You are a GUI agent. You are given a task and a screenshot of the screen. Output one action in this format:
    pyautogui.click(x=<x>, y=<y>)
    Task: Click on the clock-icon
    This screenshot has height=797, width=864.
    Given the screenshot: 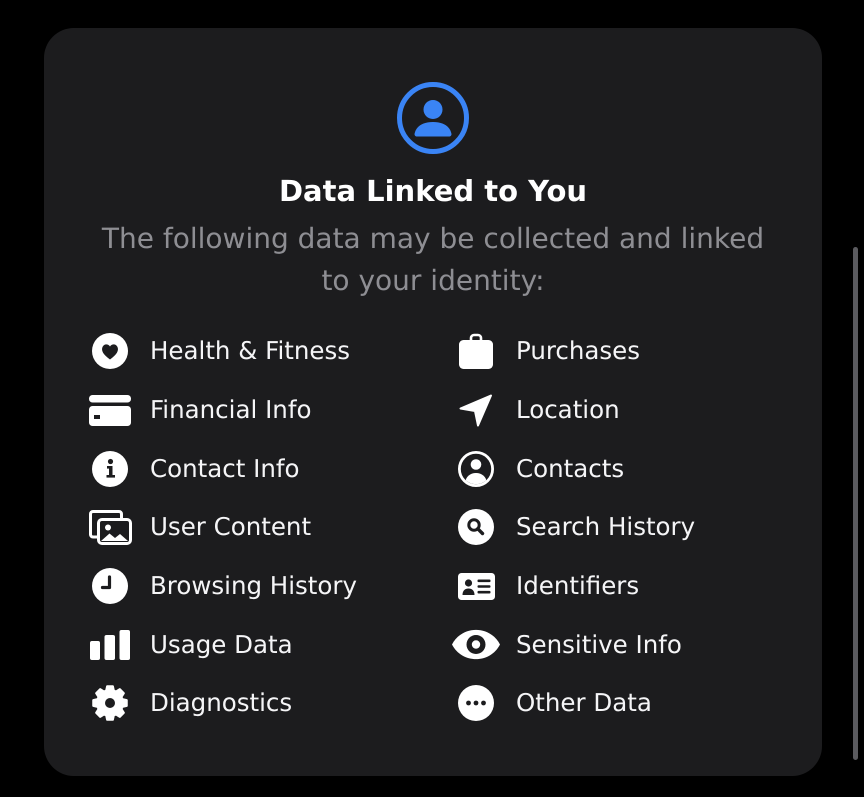 What is the action you would take?
    pyautogui.click(x=110, y=586)
    